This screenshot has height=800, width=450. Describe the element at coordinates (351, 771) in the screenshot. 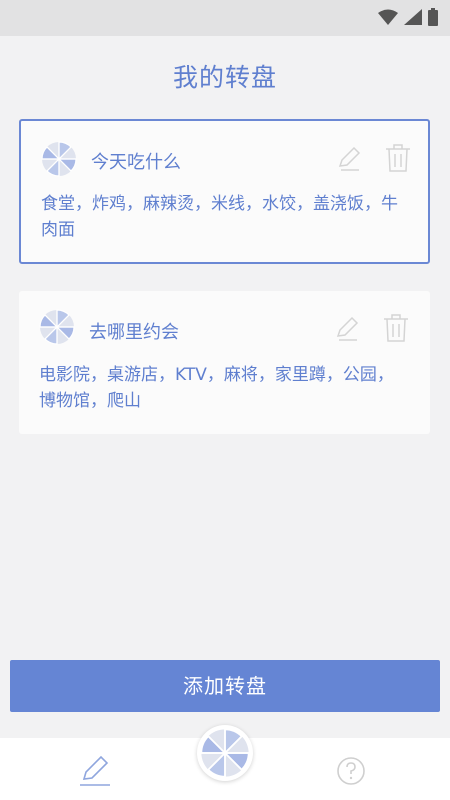

I see `help-icon` at that location.